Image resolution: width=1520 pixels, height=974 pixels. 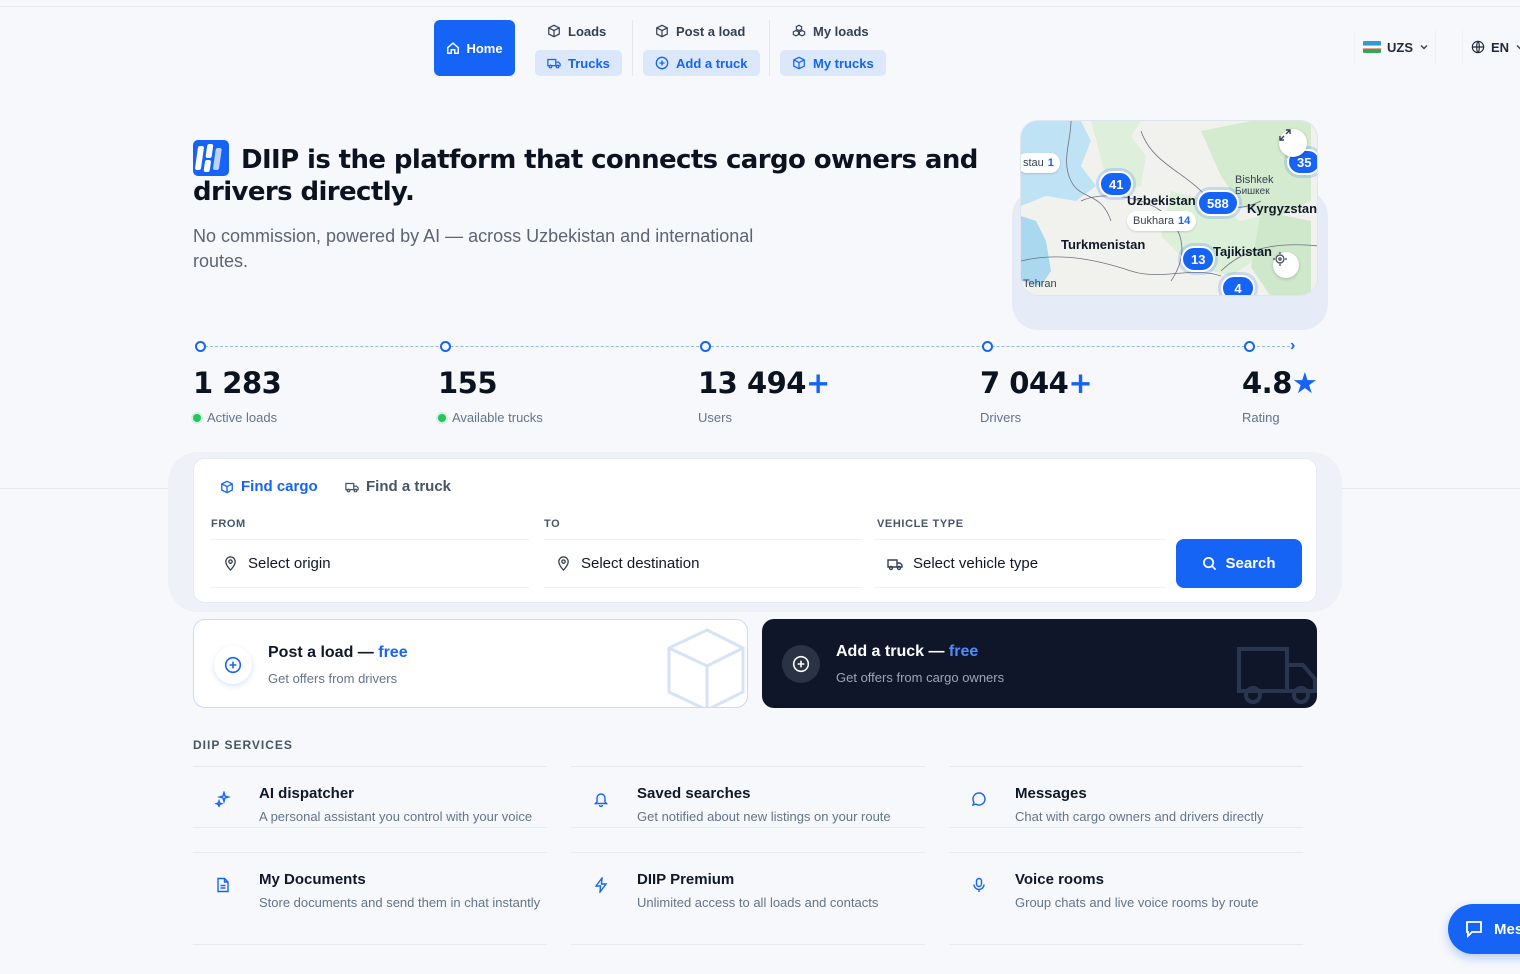 What do you see at coordinates (712, 63) in the screenshot?
I see `nav-add-truck-label: Add a truck` at bounding box center [712, 63].